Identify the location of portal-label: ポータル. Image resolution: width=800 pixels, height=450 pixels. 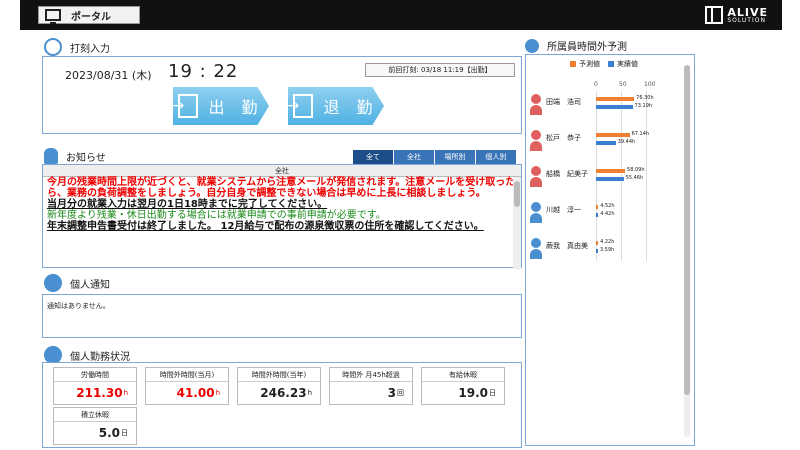
(91, 17).